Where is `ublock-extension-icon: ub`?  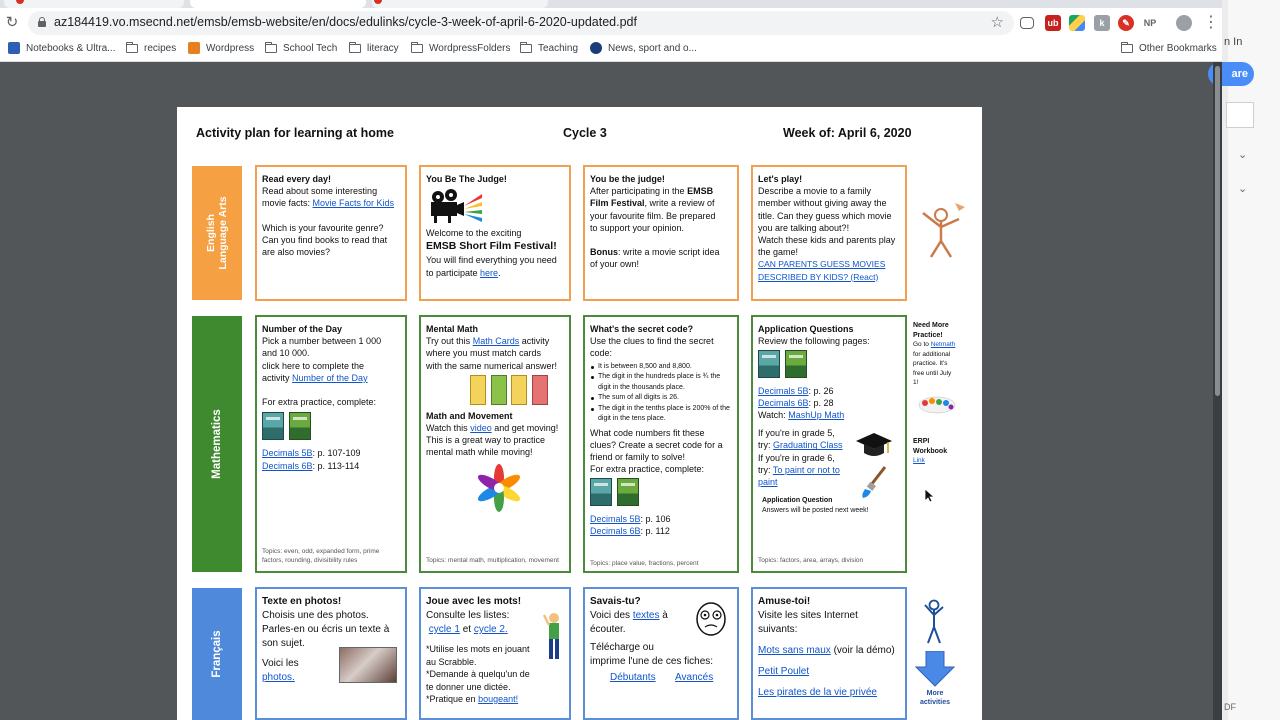
ublock-extension-icon: ub is located at coordinates (1053, 23).